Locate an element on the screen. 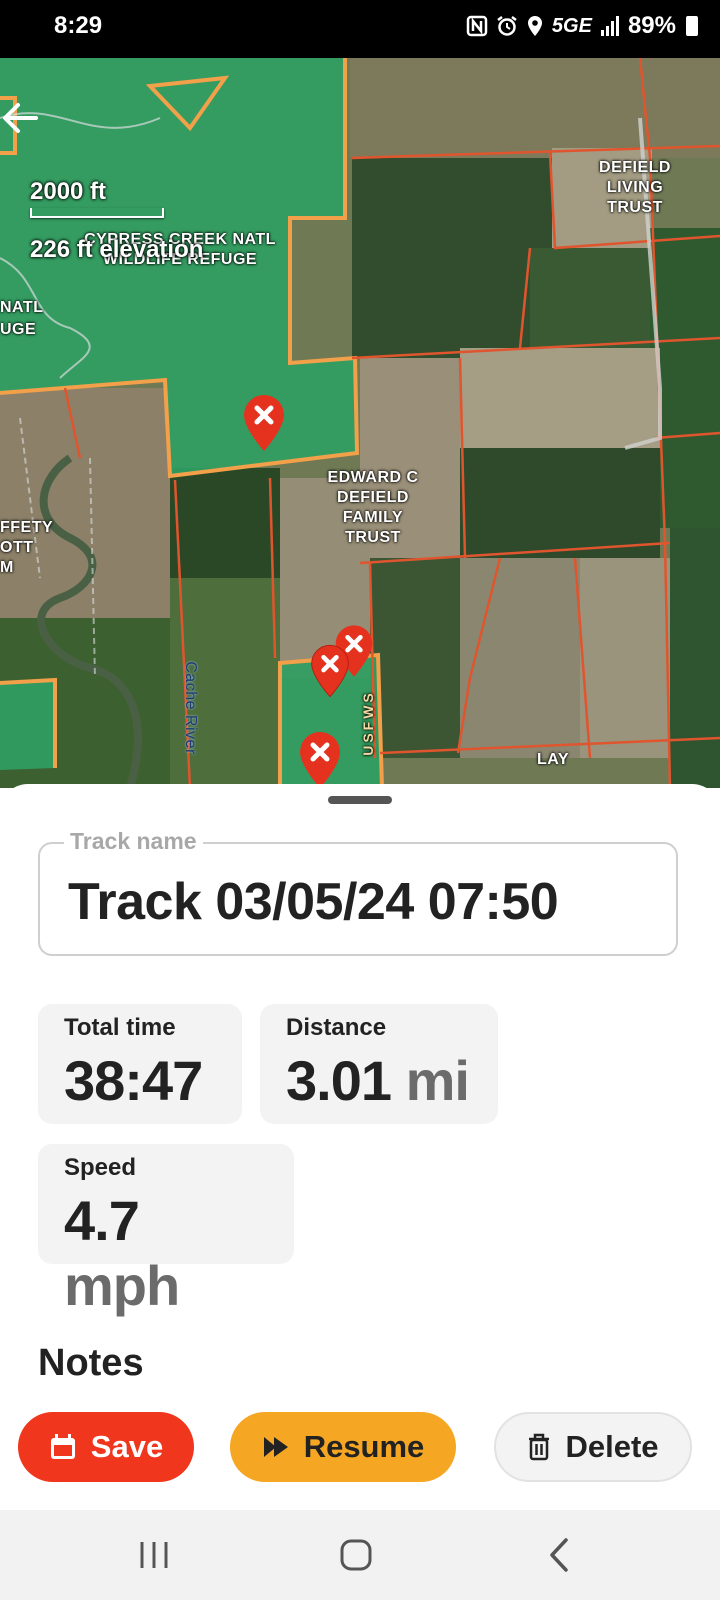 This screenshot has width=720, height=1600. map-scale-bar is located at coordinates (97, 213).